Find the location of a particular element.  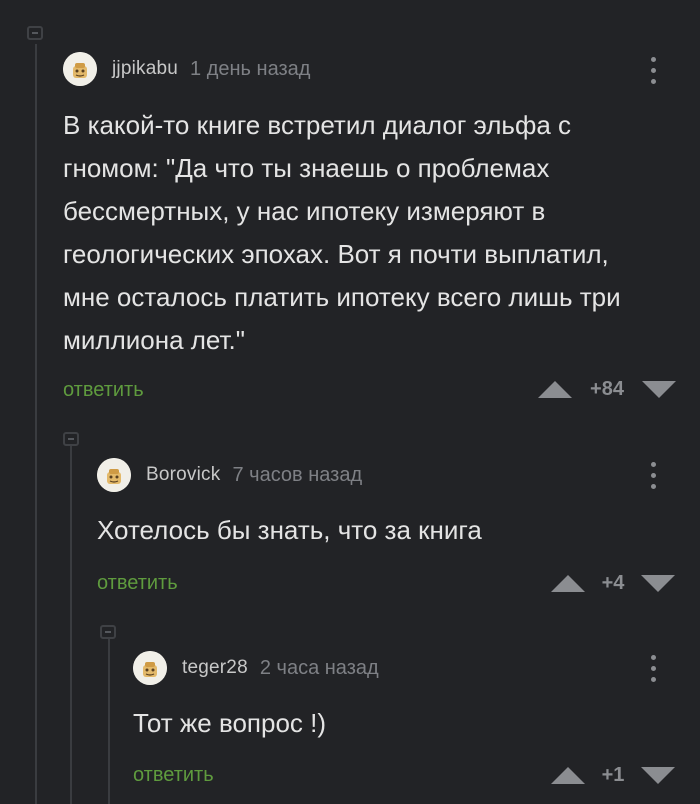

comment-timestamp: 2 часа назад is located at coordinates (319, 668).